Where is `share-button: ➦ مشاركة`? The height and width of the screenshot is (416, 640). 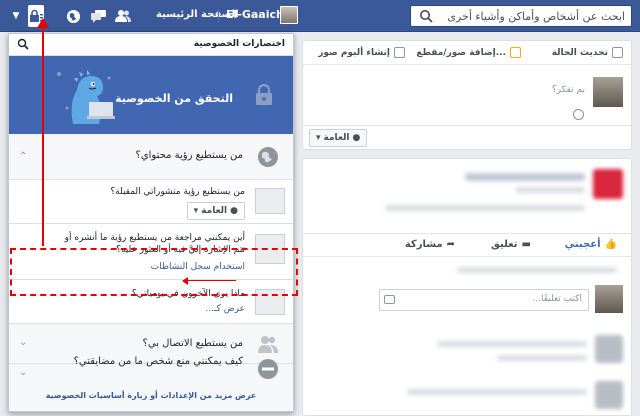 share-button: ➦ مشاركة is located at coordinates (430, 244).